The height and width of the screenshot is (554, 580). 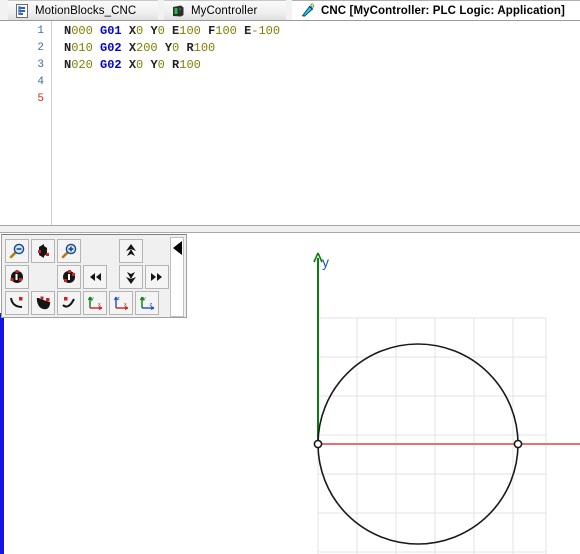 I want to click on zoom-out-button, so click(x=17, y=251).